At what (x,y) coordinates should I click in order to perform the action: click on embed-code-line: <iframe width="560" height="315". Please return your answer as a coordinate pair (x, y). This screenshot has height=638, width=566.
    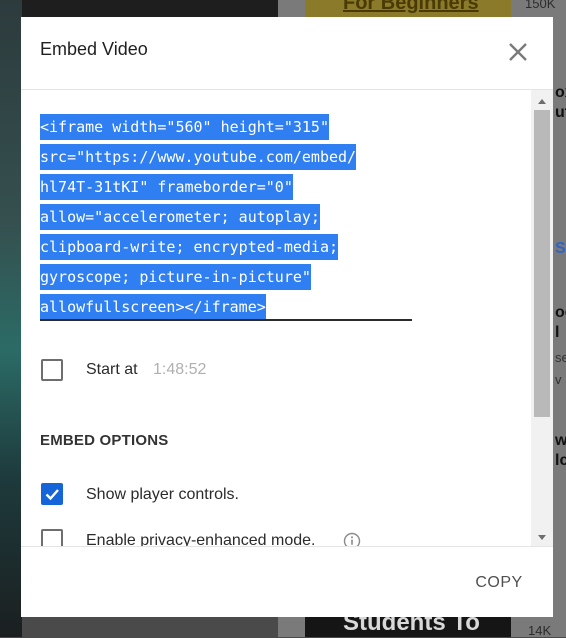
    Looking at the image, I should click on (184, 127).